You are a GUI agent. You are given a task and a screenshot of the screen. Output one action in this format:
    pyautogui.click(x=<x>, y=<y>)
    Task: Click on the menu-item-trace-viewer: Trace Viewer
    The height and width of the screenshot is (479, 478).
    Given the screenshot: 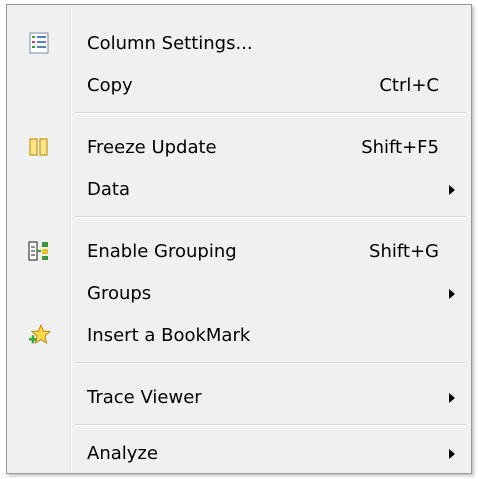 What is the action you would take?
    pyautogui.click(x=239, y=398)
    